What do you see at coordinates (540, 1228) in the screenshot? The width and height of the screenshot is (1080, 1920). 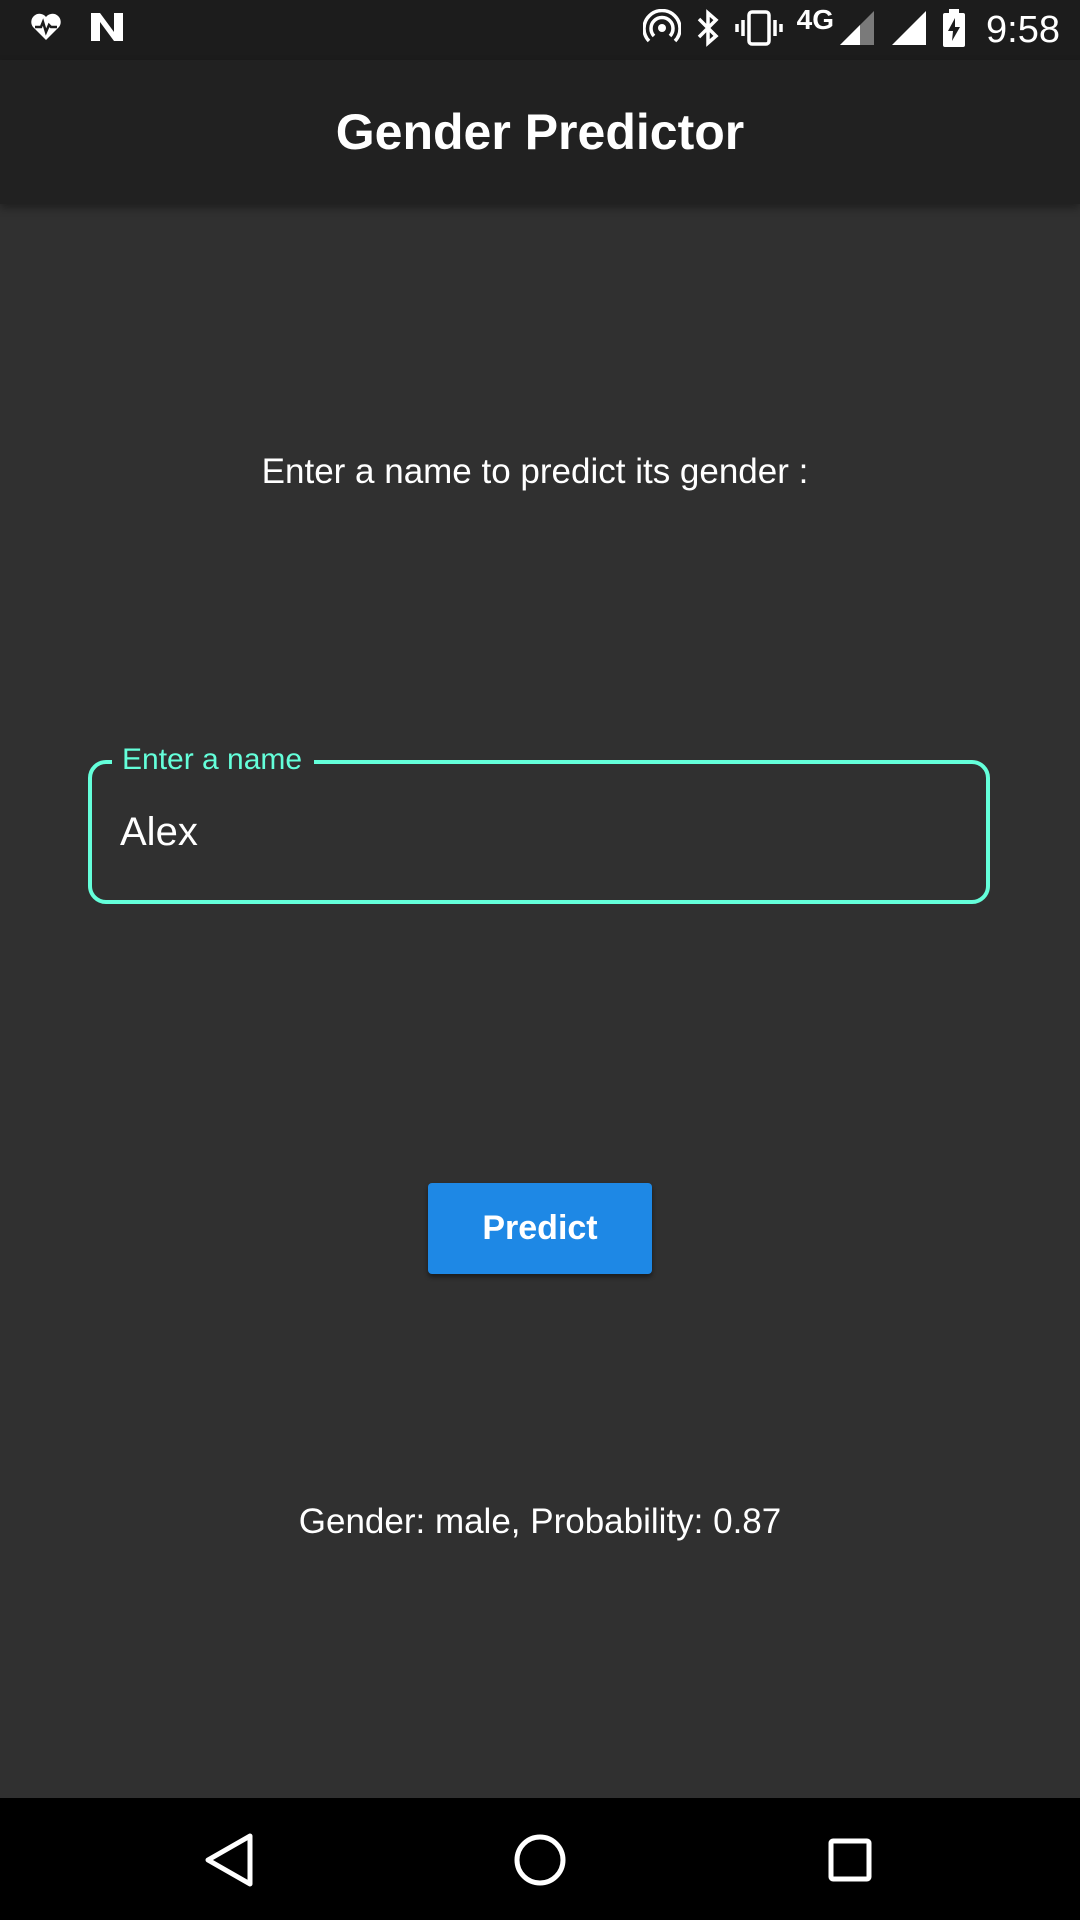 I see `predict-button: Predict` at bounding box center [540, 1228].